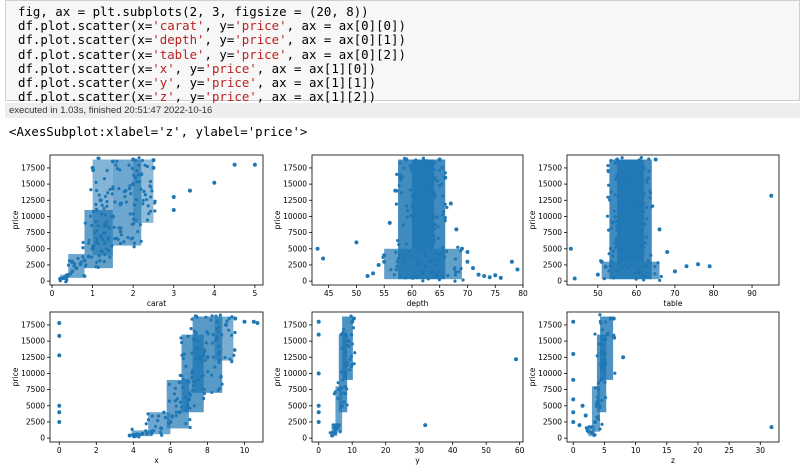  Describe the element at coordinates (636, 450) in the screenshot. I see `x-tick-label: 10` at that location.